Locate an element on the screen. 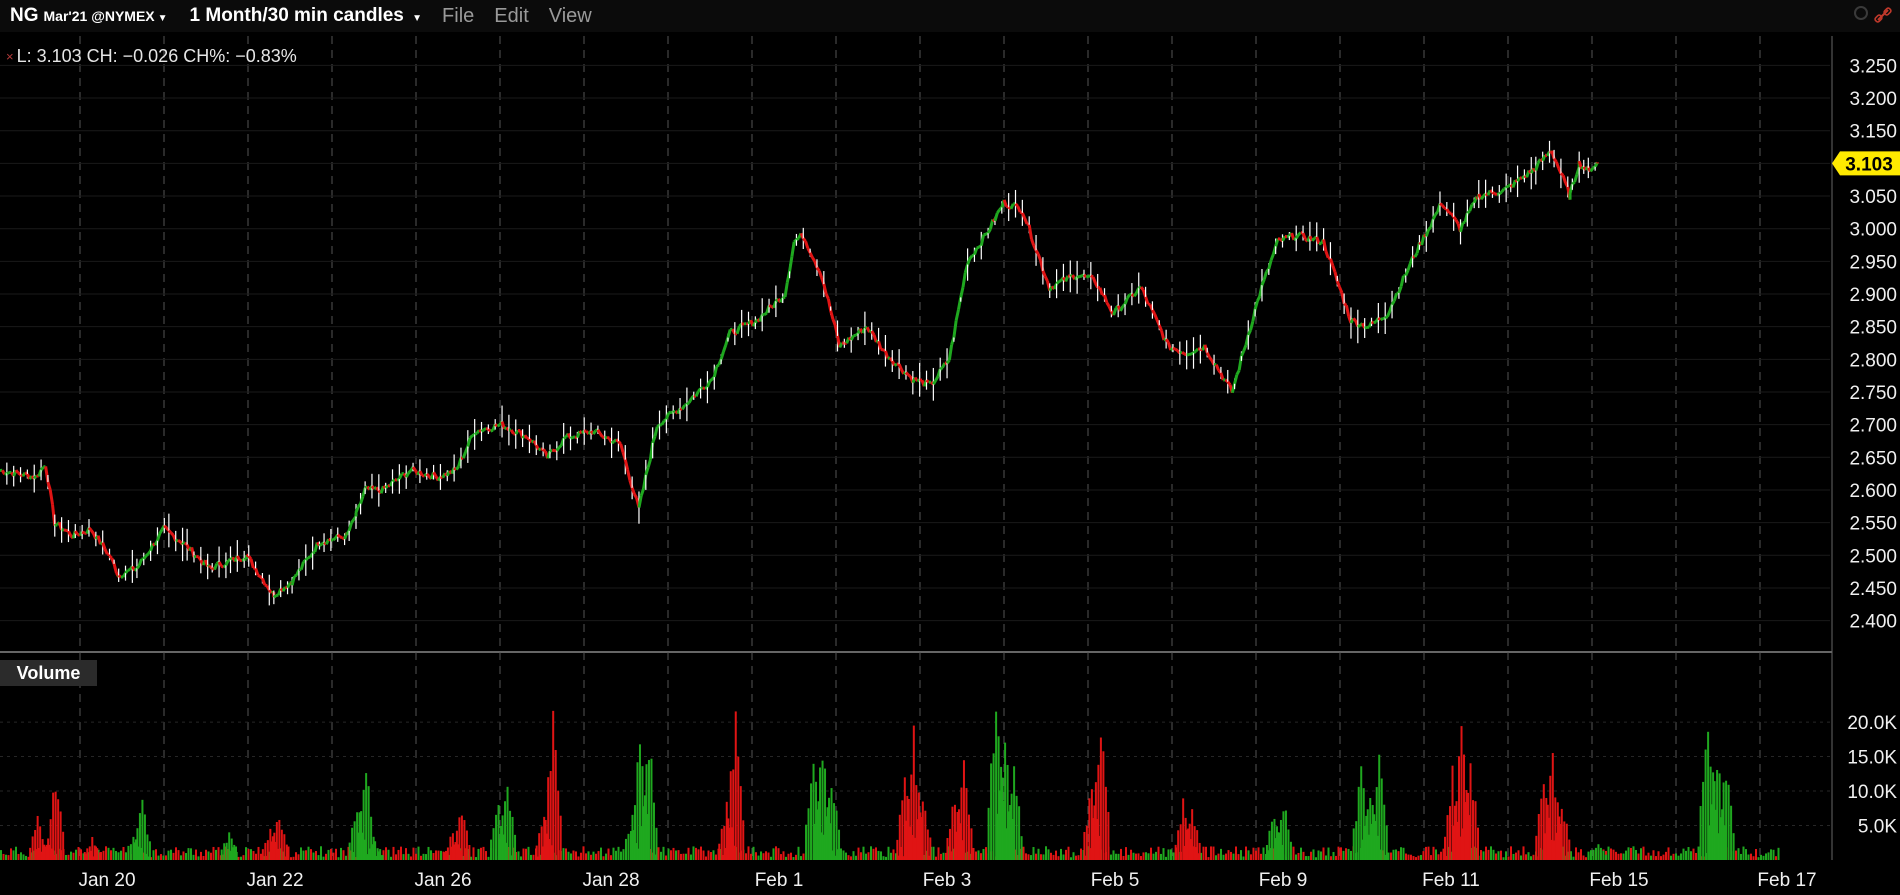  x-tick-label: Feb 9 is located at coordinates (1283, 880).